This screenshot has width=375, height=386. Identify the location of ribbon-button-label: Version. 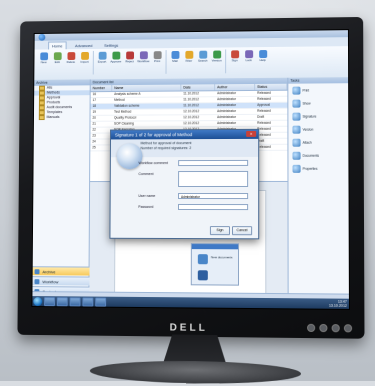
(216, 60).